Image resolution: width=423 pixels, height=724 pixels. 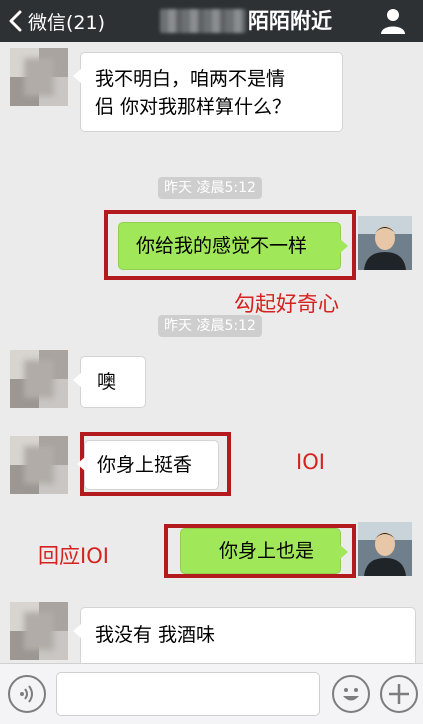 I want to click on back-button: 微信(21), so click(x=56, y=21).